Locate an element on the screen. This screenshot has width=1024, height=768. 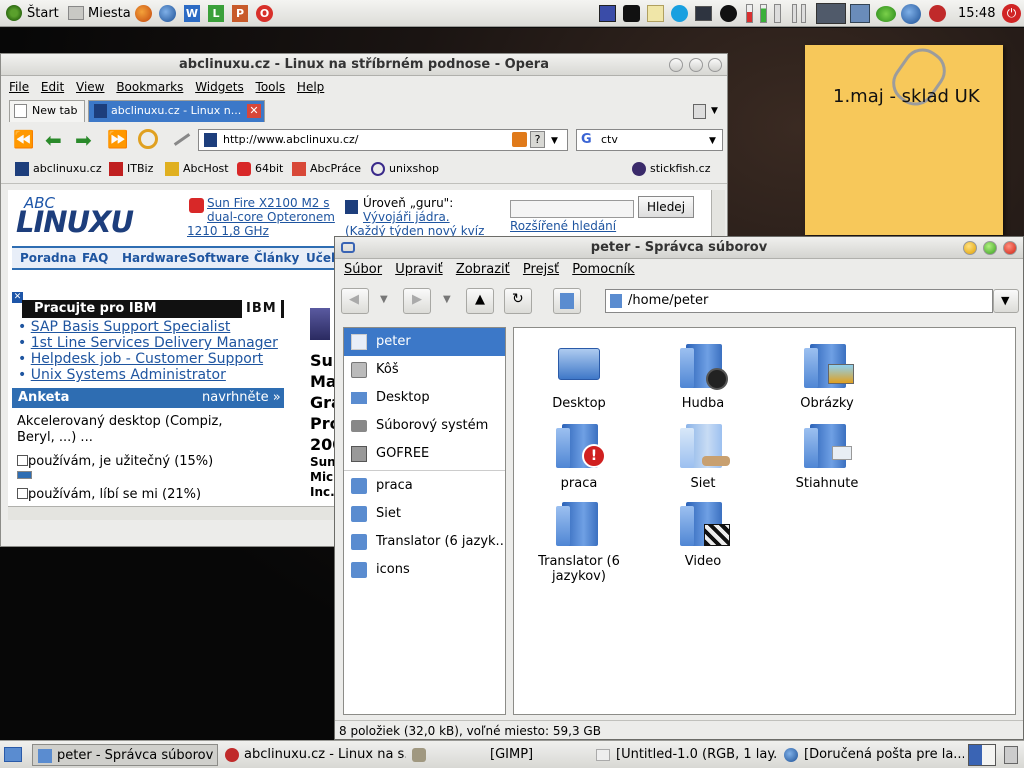
site-search-button: Hledej is located at coordinates (666, 207).